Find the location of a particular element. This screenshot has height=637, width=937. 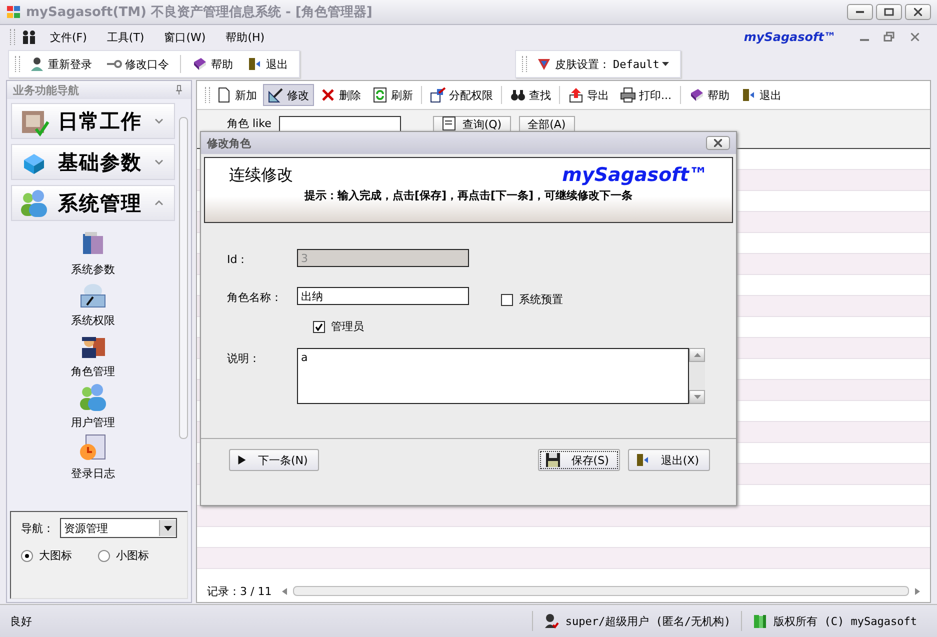

panel-title: 业务功能导航 is located at coordinates (46, 90).